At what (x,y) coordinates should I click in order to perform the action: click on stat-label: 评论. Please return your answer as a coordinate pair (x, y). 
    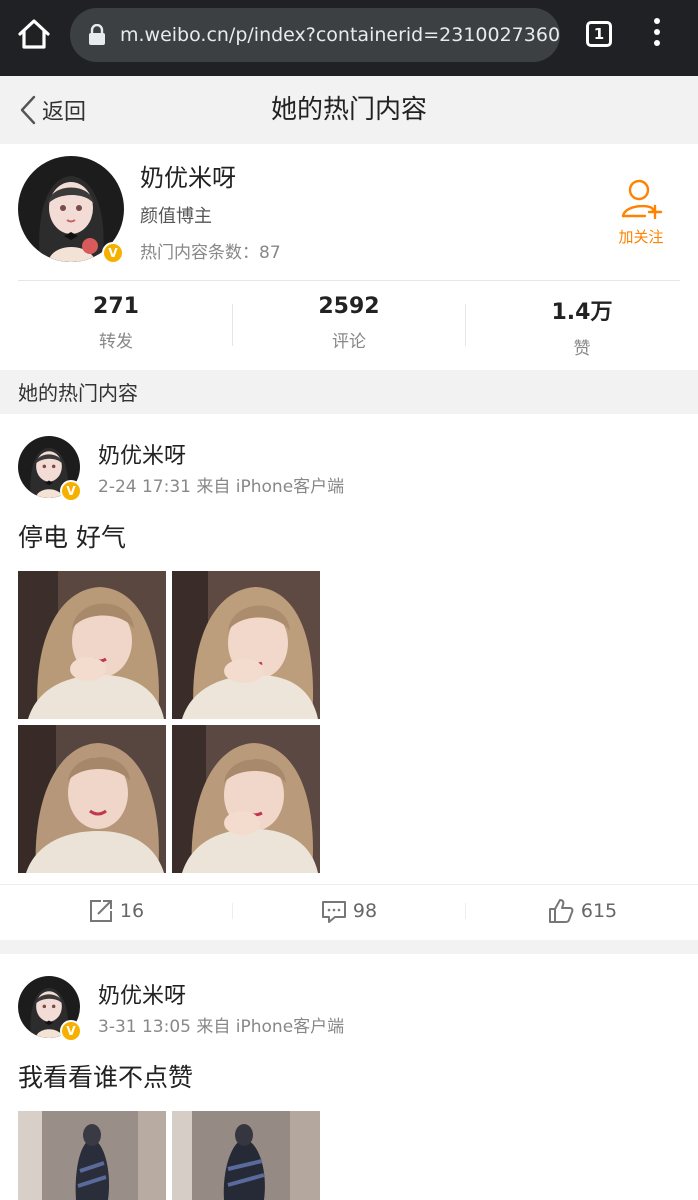
    Looking at the image, I should click on (349, 342).